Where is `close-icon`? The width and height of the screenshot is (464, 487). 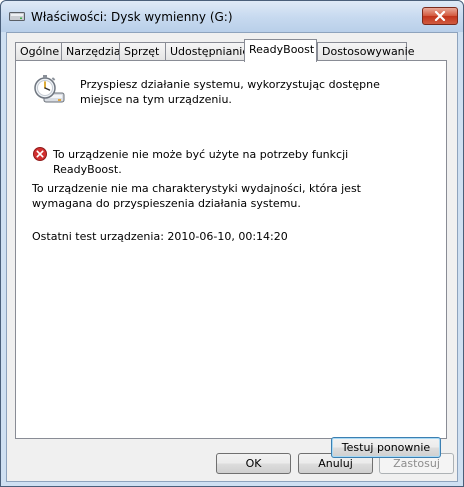
close-icon is located at coordinates (440, 16).